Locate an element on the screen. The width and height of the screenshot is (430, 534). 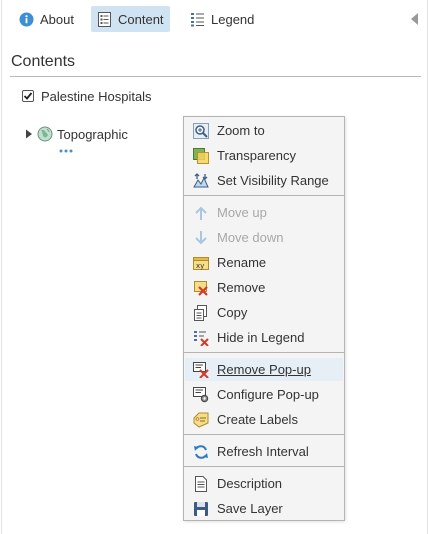
menu-item-move-up: Move up is located at coordinates (264, 212).